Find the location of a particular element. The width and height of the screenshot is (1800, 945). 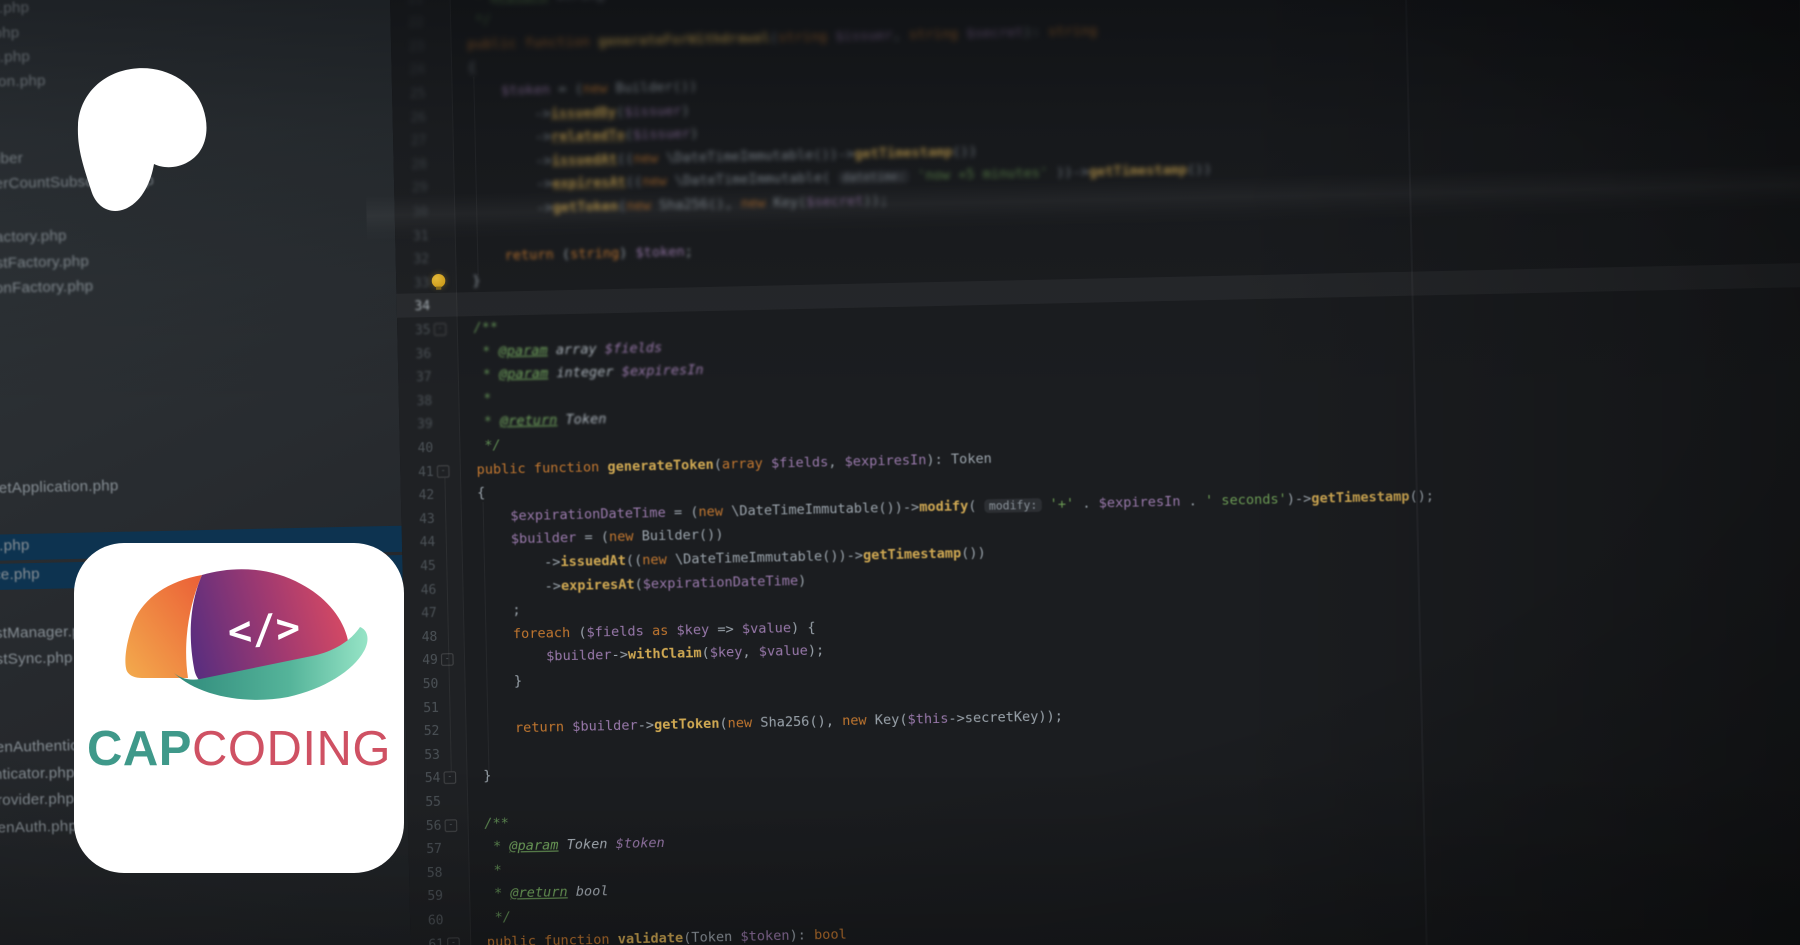

line-number: 30 is located at coordinates (420, 211).